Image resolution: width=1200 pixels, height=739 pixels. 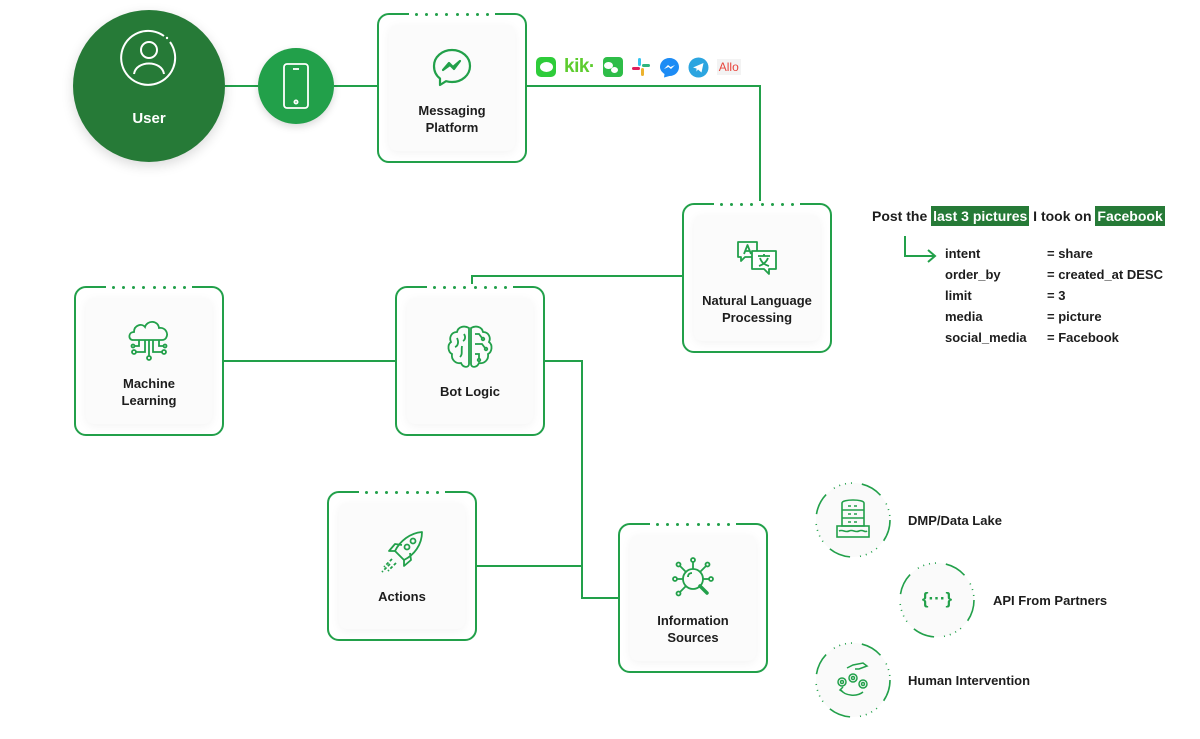 What do you see at coordinates (757, 309) in the screenshot?
I see `nlp-label: Natural Language Processing` at bounding box center [757, 309].